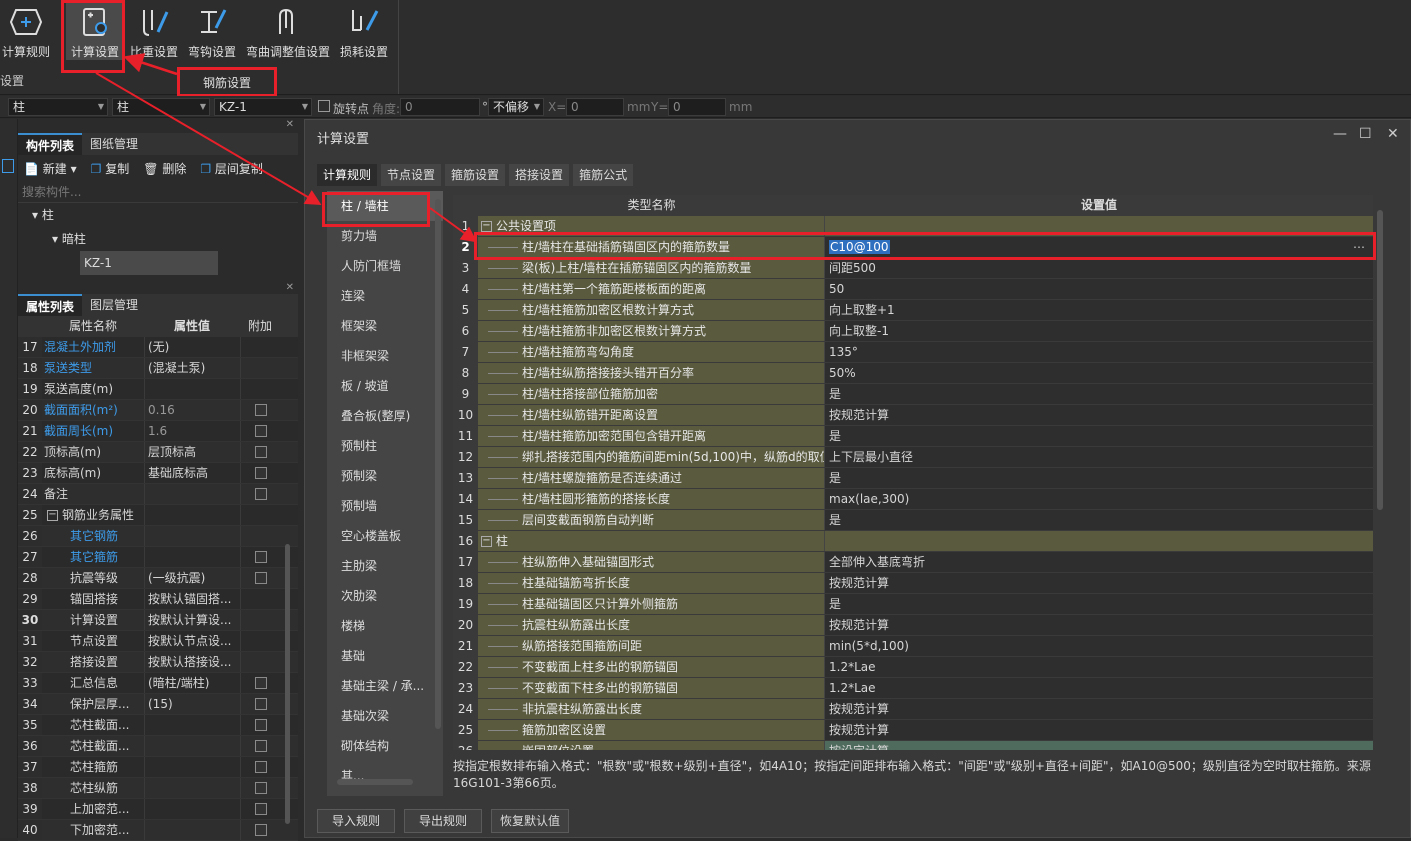 This screenshot has width=1411, height=841. I want to click on property-row: 25− 钢筋业务属性, so click(158, 515).